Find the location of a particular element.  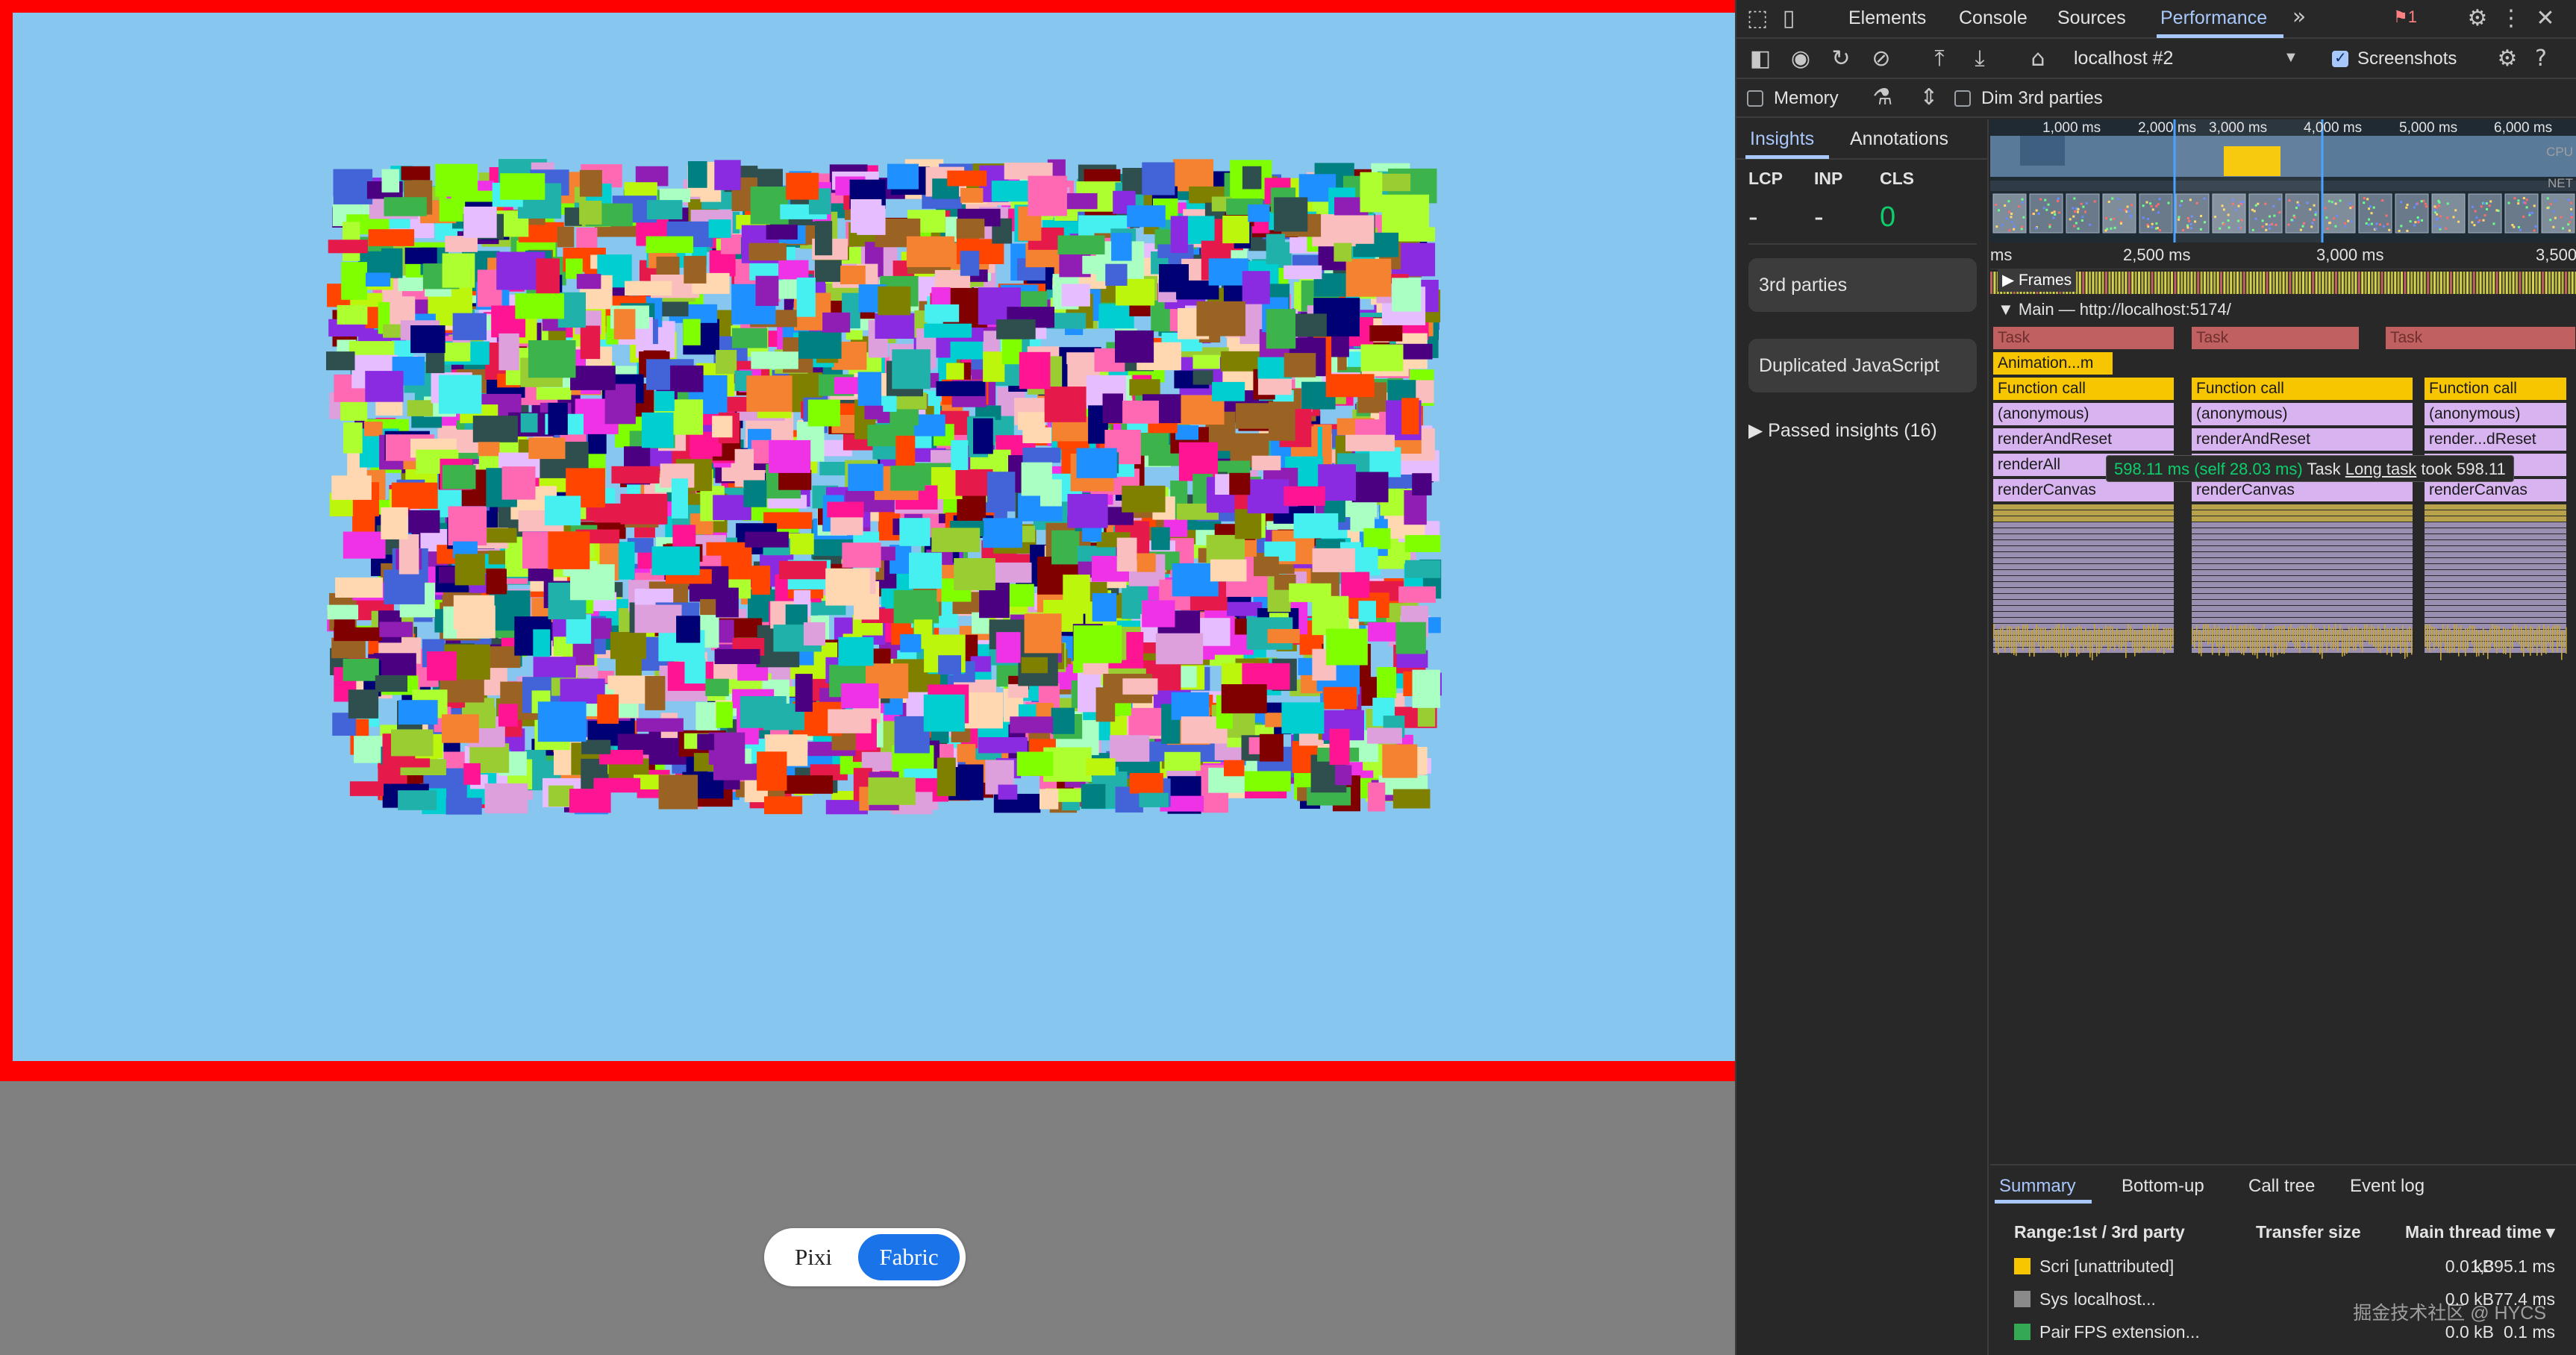

screenshots-checkbox is located at coordinates (2340, 58).